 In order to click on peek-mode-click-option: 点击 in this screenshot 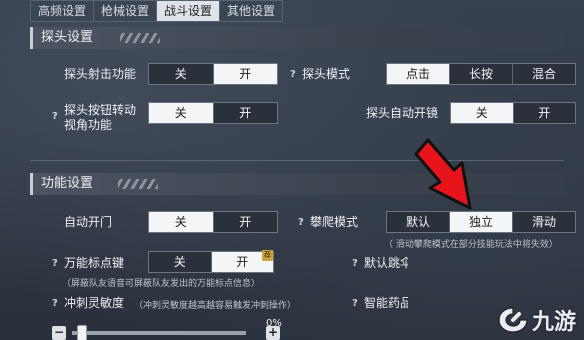, I will do `click(418, 74)`.